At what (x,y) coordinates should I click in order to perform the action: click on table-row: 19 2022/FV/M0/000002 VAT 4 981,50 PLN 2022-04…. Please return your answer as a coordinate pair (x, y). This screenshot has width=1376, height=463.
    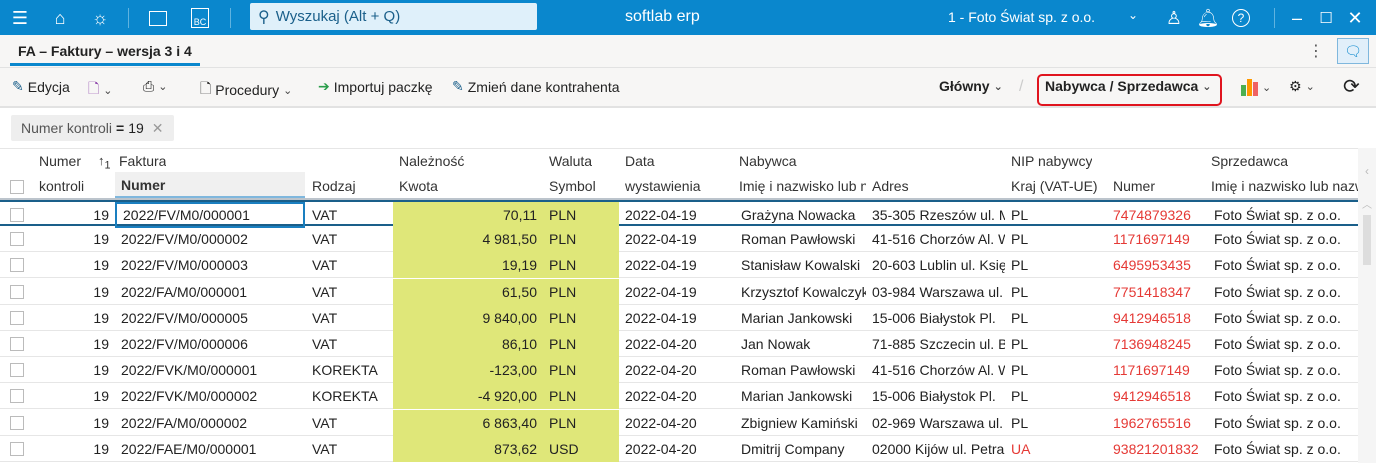
    Looking at the image, I should click on (679, 239).